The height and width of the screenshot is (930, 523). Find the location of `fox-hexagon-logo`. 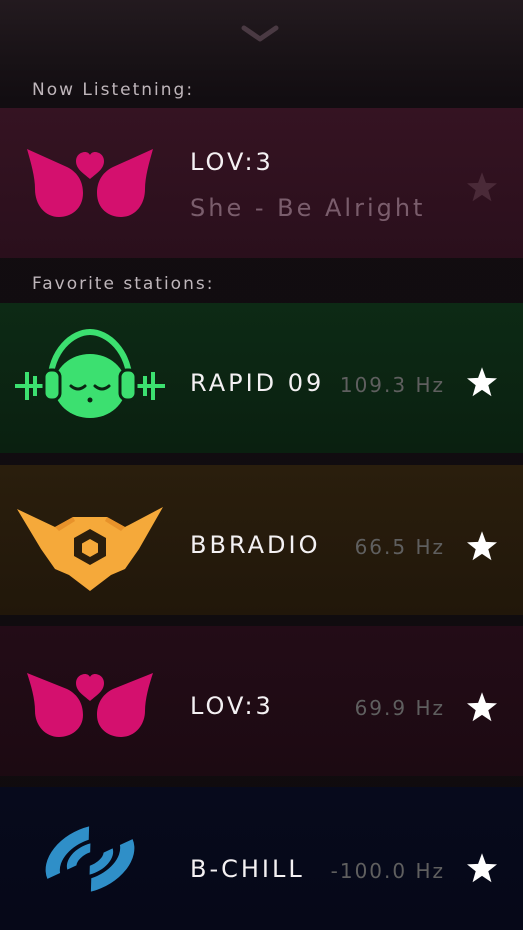

fox-hexagon-logo is located at coordinates (90, 549).